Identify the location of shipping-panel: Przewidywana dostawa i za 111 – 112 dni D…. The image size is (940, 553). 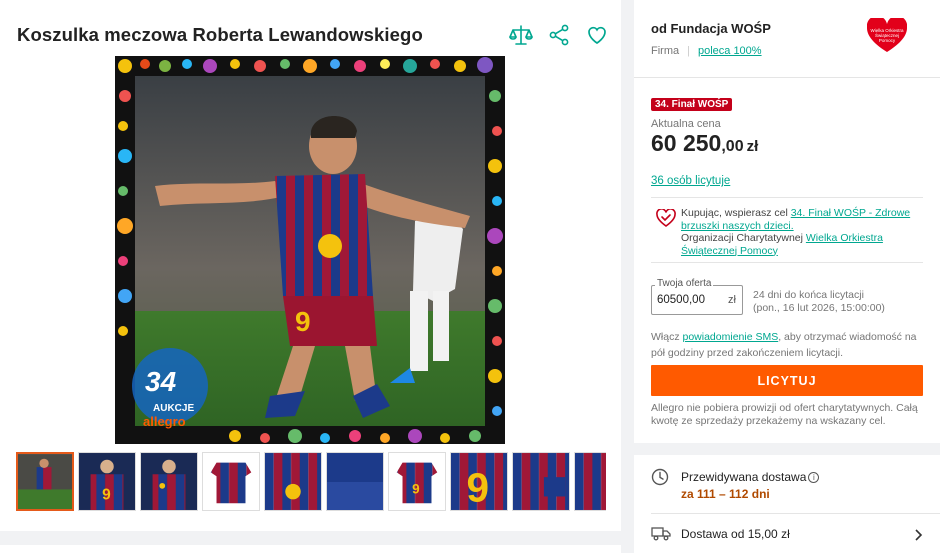
(787, 504).